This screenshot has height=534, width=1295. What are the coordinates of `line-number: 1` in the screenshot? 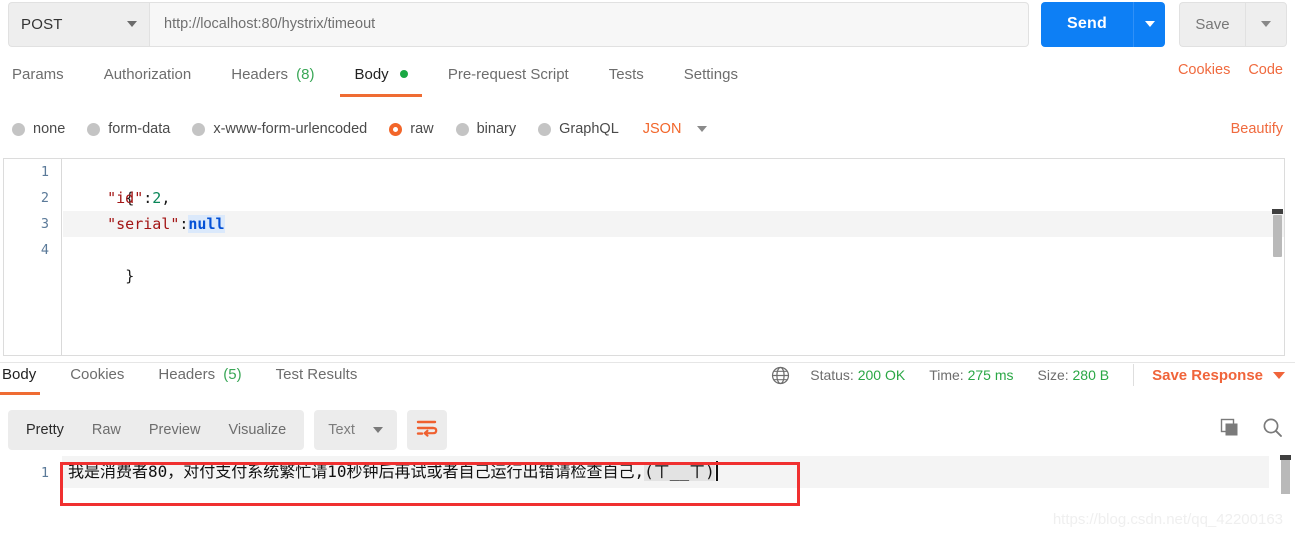 It's located at (44, 172).